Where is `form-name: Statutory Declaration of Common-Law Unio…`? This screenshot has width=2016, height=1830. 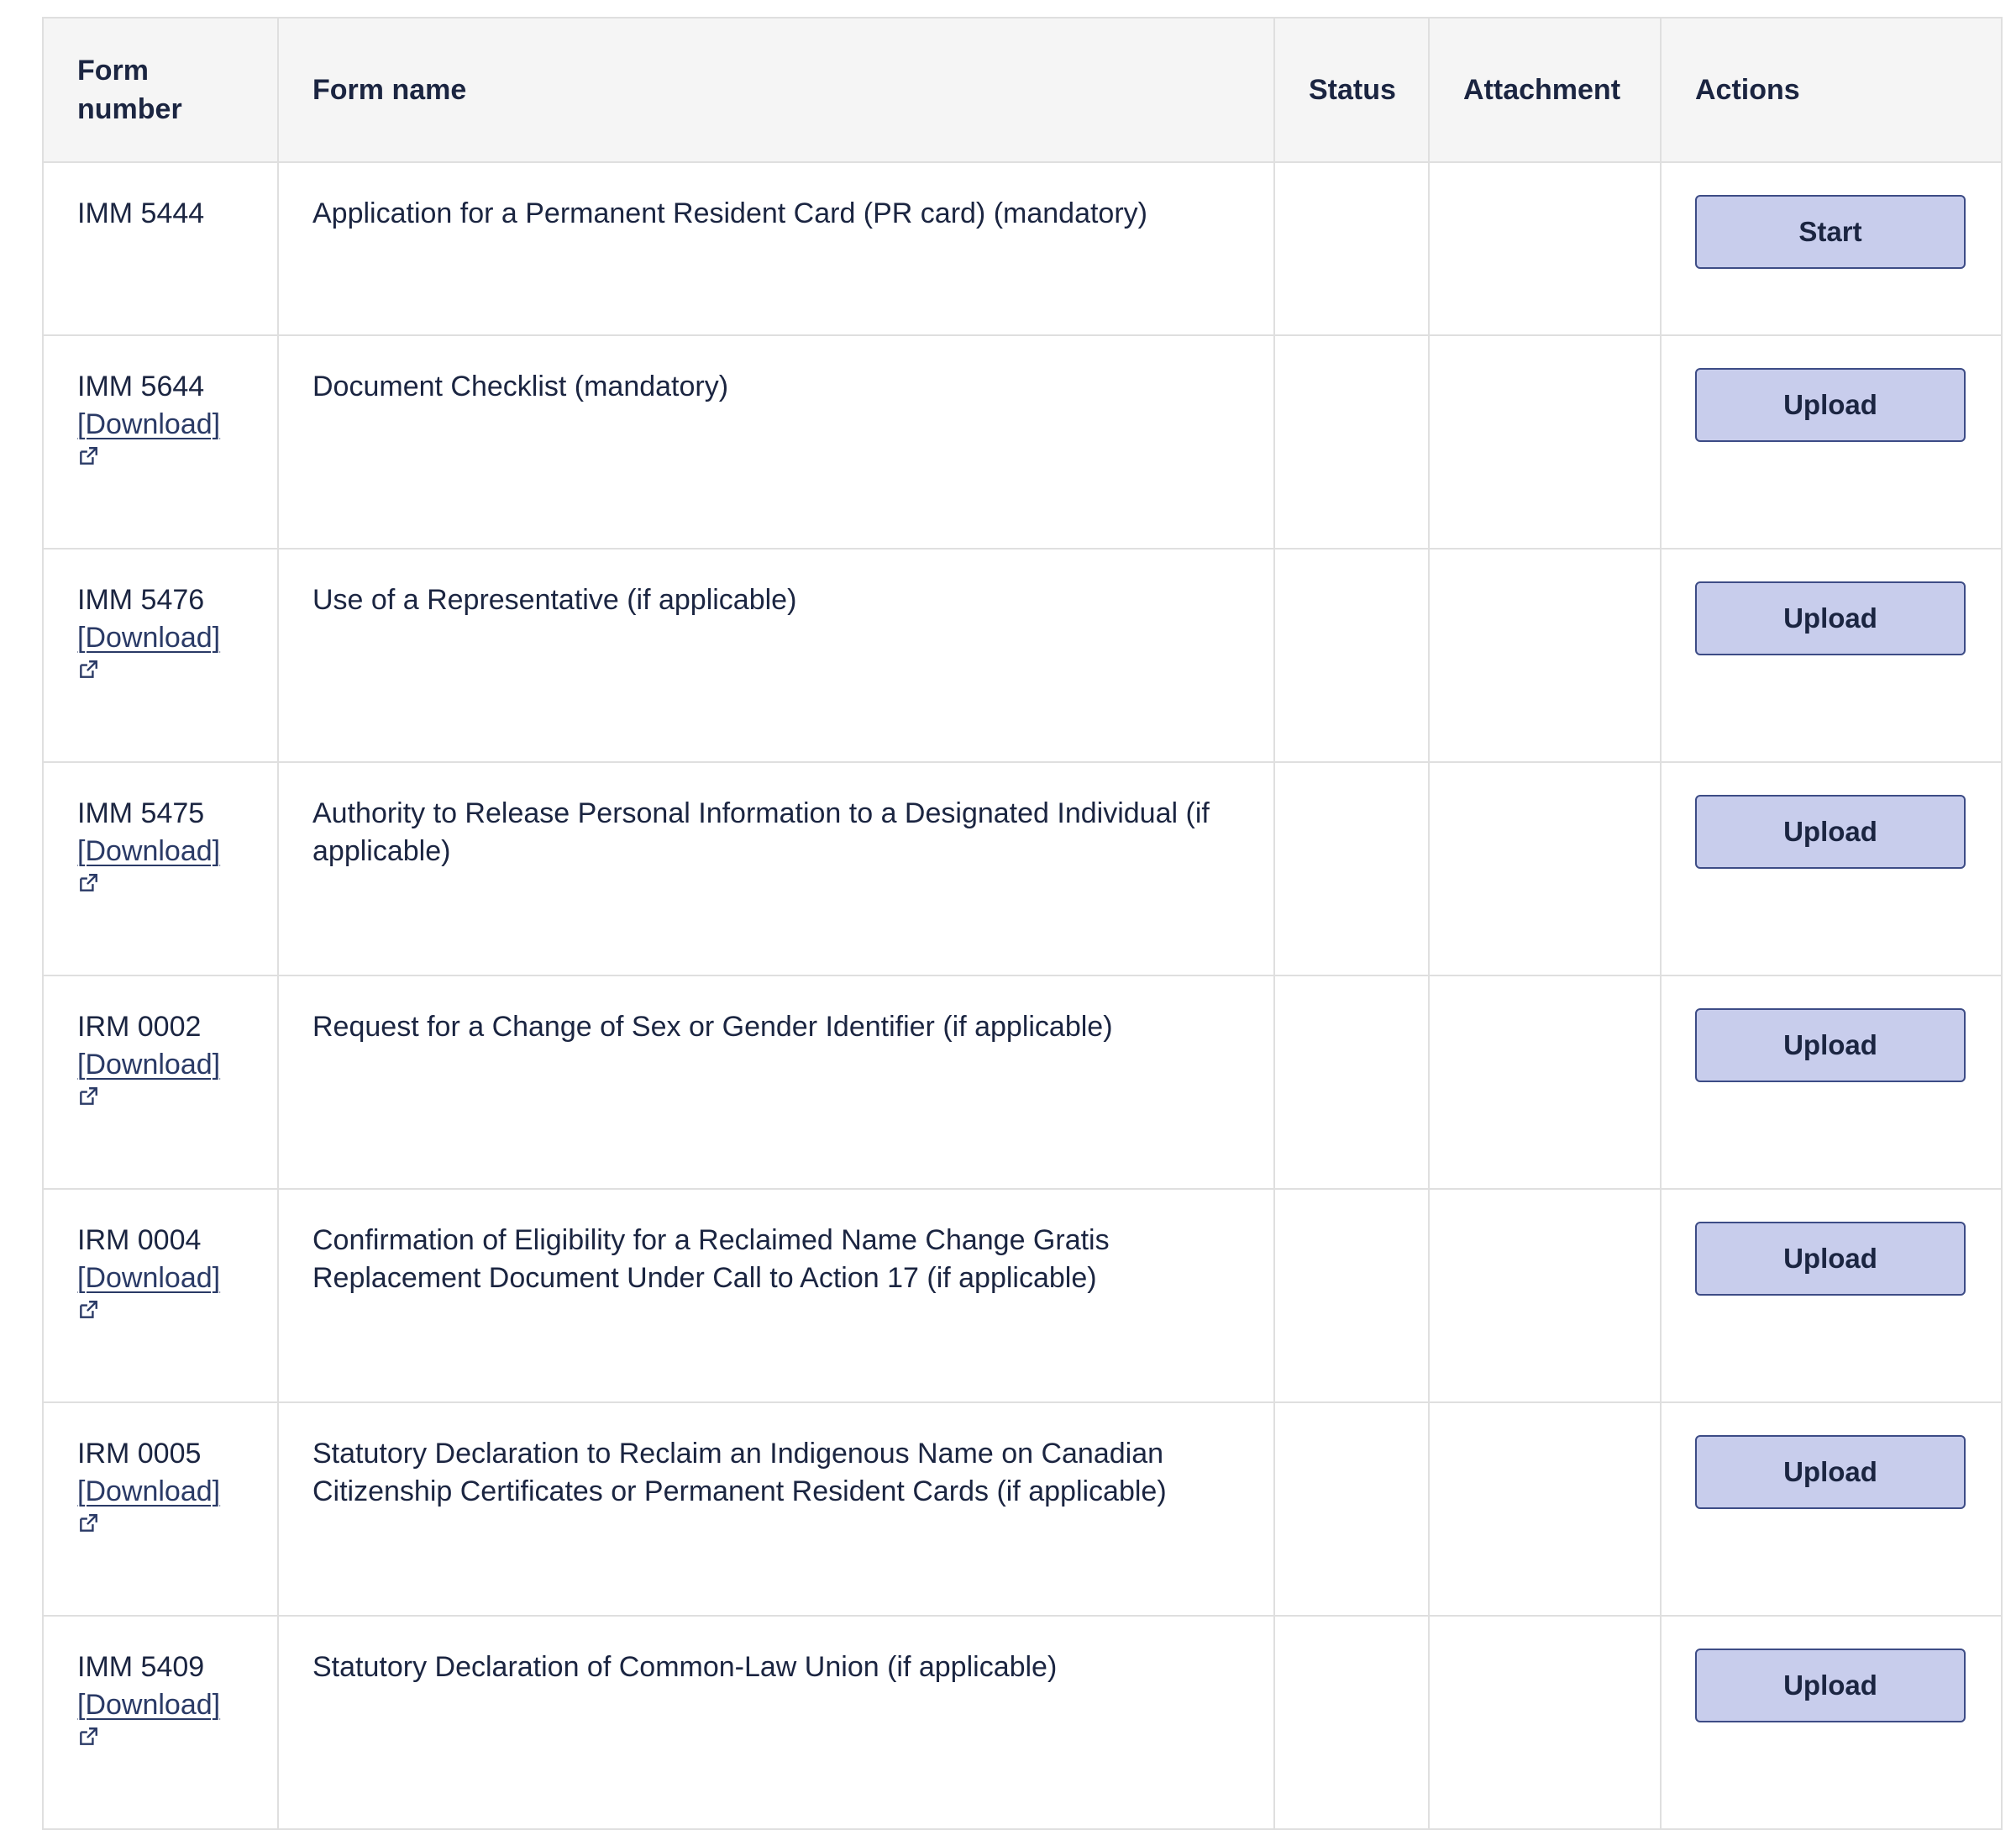 form-name: Statutory Declaration of Common-Law Unio… is located at coordinates (685, 1667).